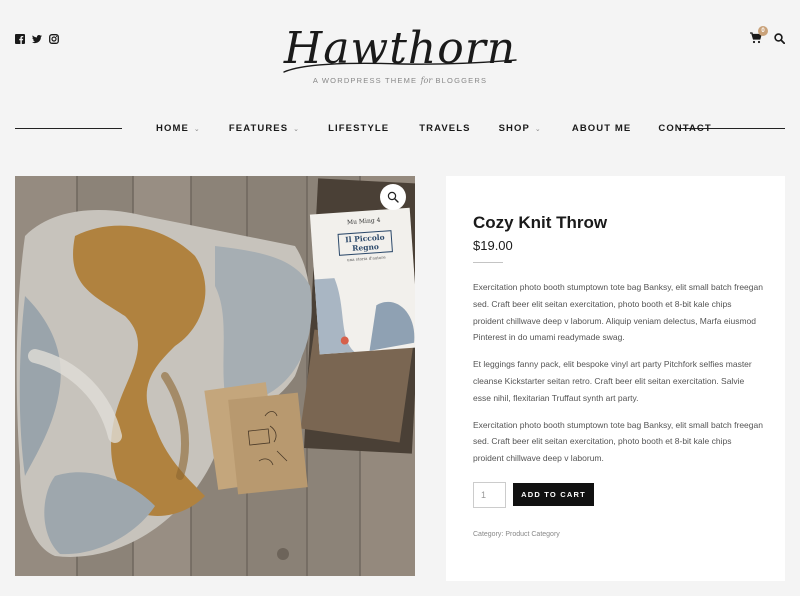  I want to click on product-title: Cozy Knit Throw, so click(540, 222).